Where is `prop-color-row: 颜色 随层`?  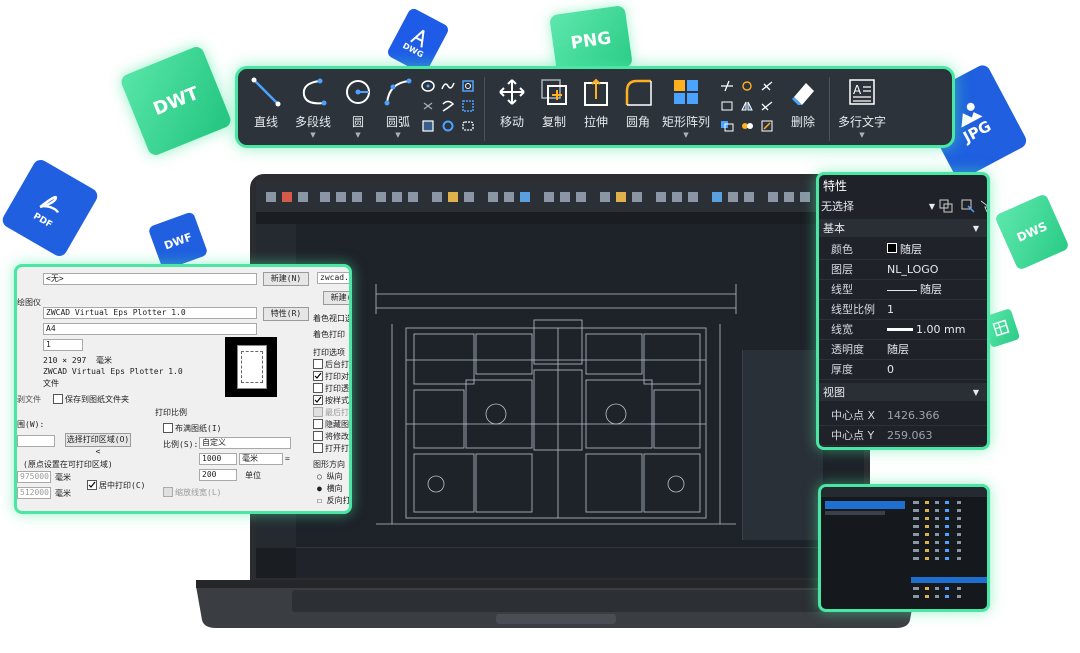 prop-color-row: 颜色 随层 is located at coordinates (903, 249).